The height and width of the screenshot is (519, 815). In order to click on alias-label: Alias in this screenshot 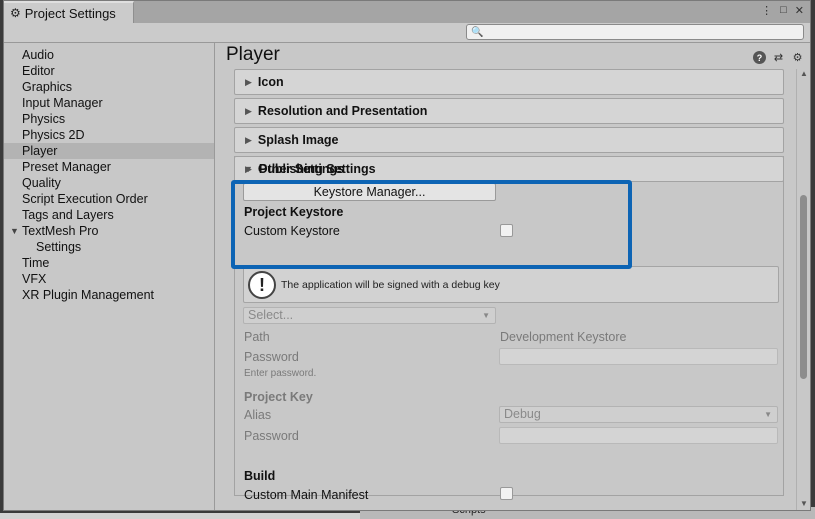, I will do `click(258, 415)`.